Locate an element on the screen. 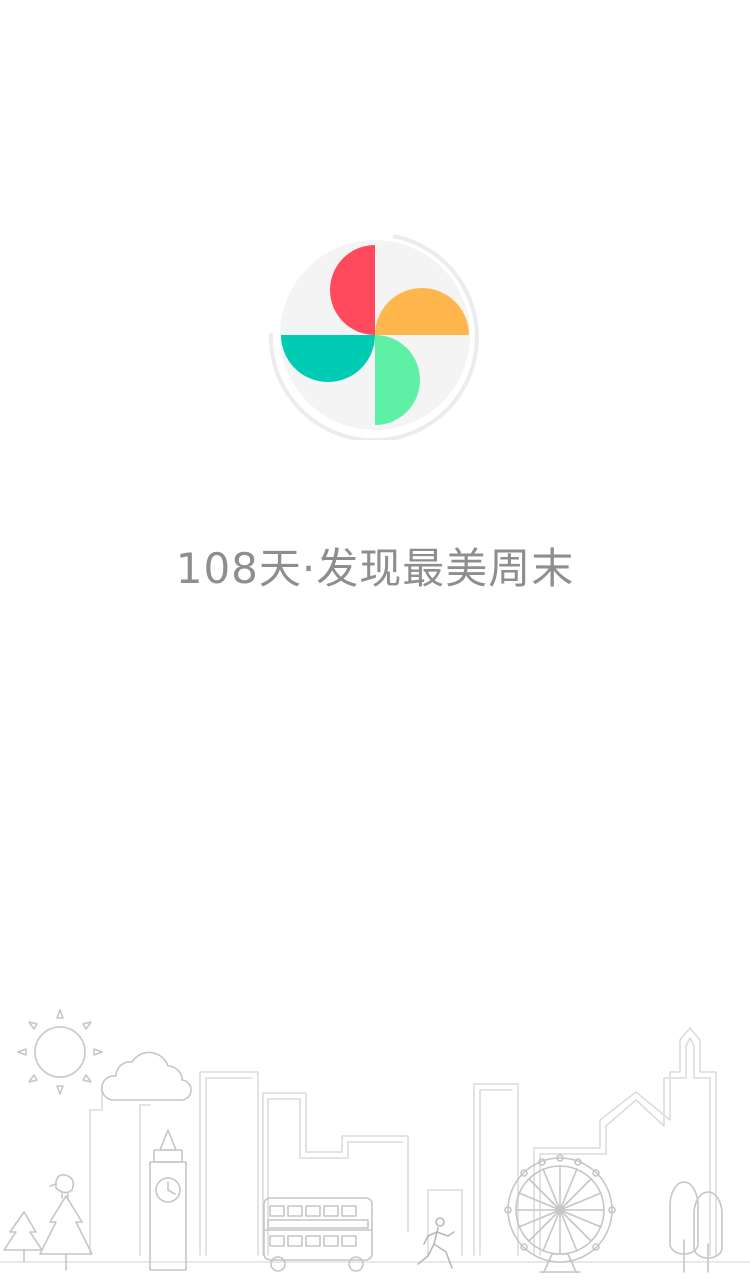  bus-icon is located at coordinates (318, 1234).